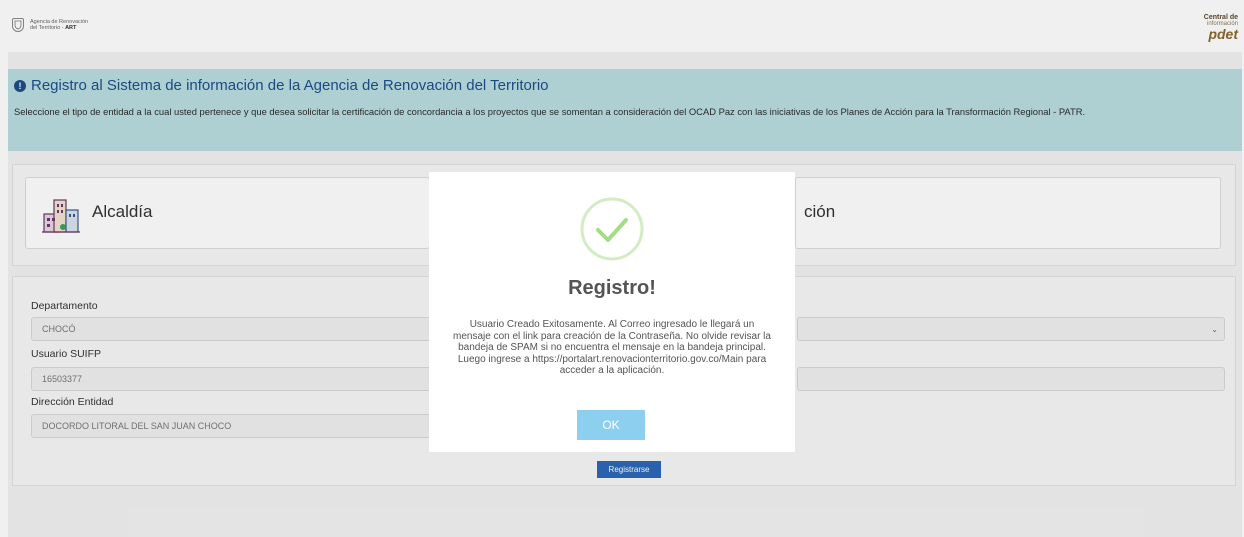 This screenshot has width=1244, height=537. I want to click on ok-button: OK, so click(611, 425).